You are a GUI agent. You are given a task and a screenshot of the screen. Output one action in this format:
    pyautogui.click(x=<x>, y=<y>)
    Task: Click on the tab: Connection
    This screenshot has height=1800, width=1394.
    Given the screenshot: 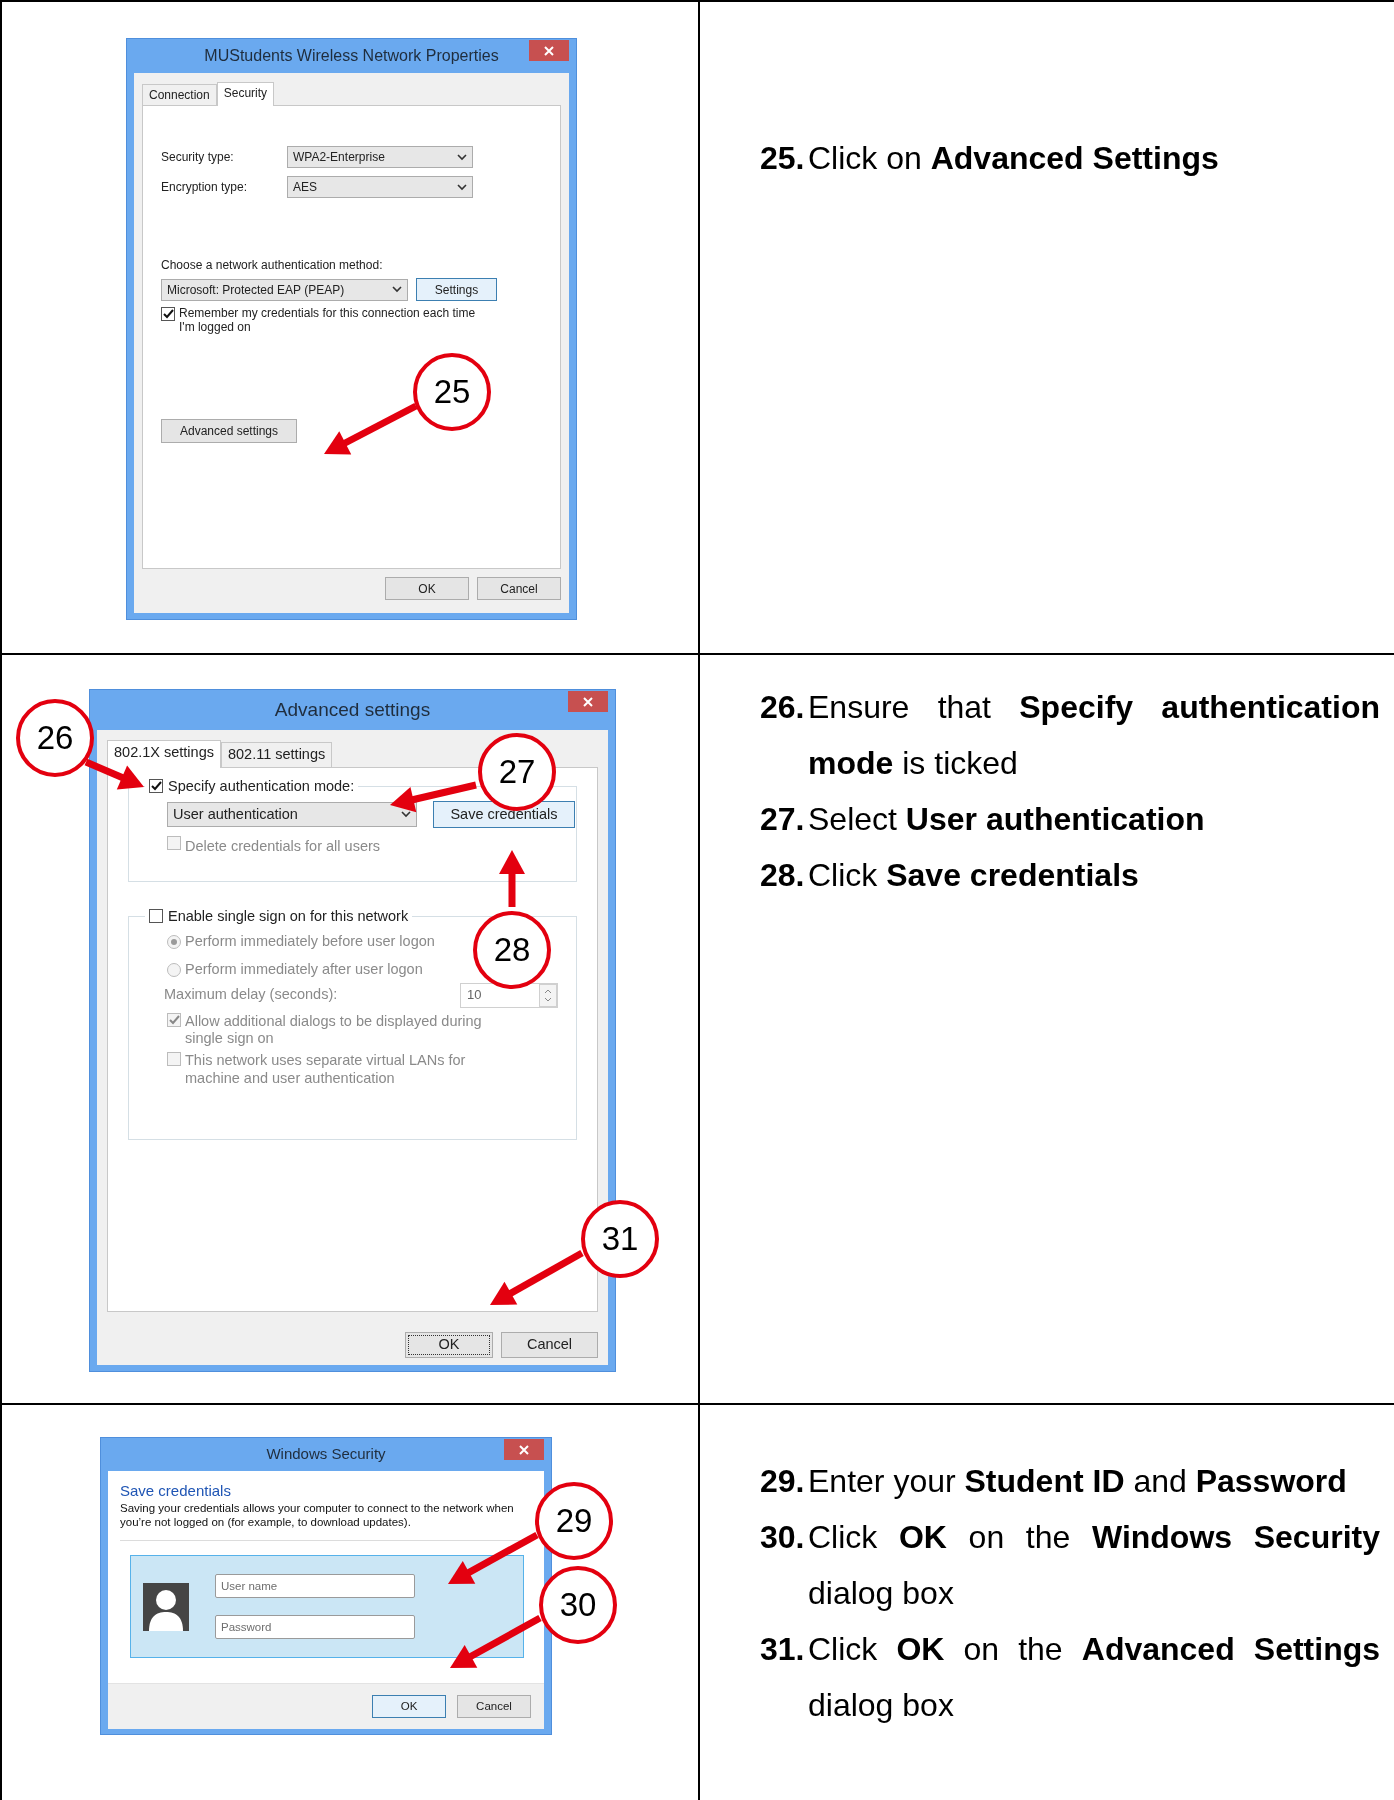 What is the action you would take?
    pyautogui.click(x=179, y=94)
    